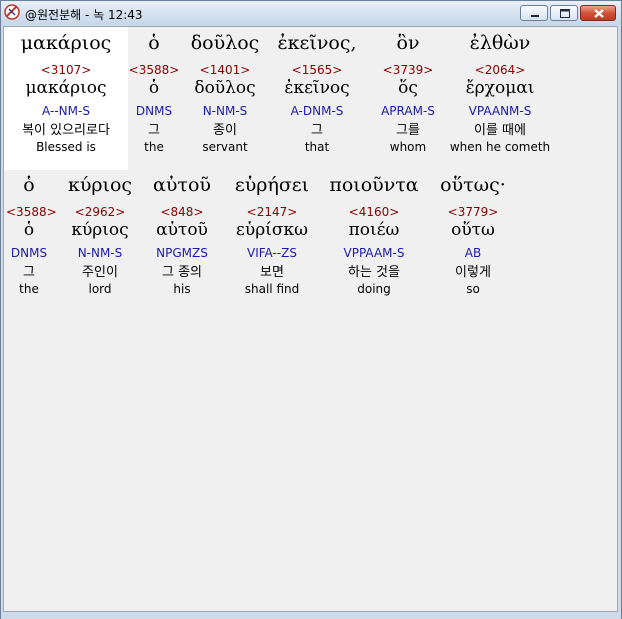  What do you see at coordinates (225, 88) in the screenshot?
I see `lemma-word: δοῦλος` at bounding box center [225, 88].